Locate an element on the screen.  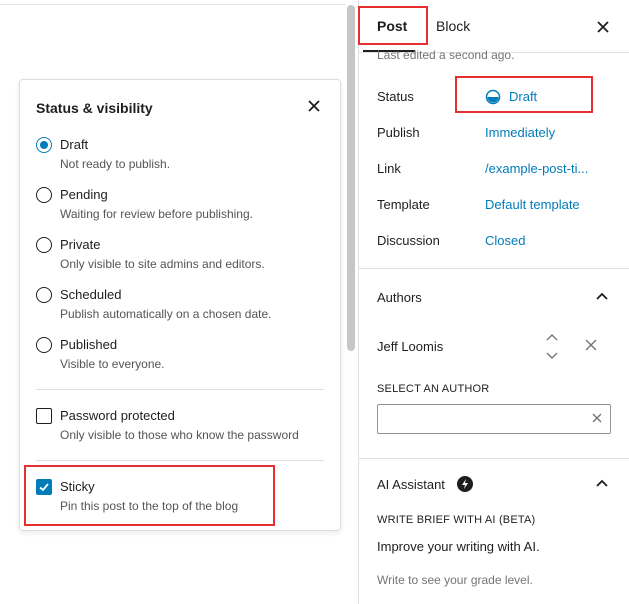
option-label: Published is located at coordinates (89, 344).